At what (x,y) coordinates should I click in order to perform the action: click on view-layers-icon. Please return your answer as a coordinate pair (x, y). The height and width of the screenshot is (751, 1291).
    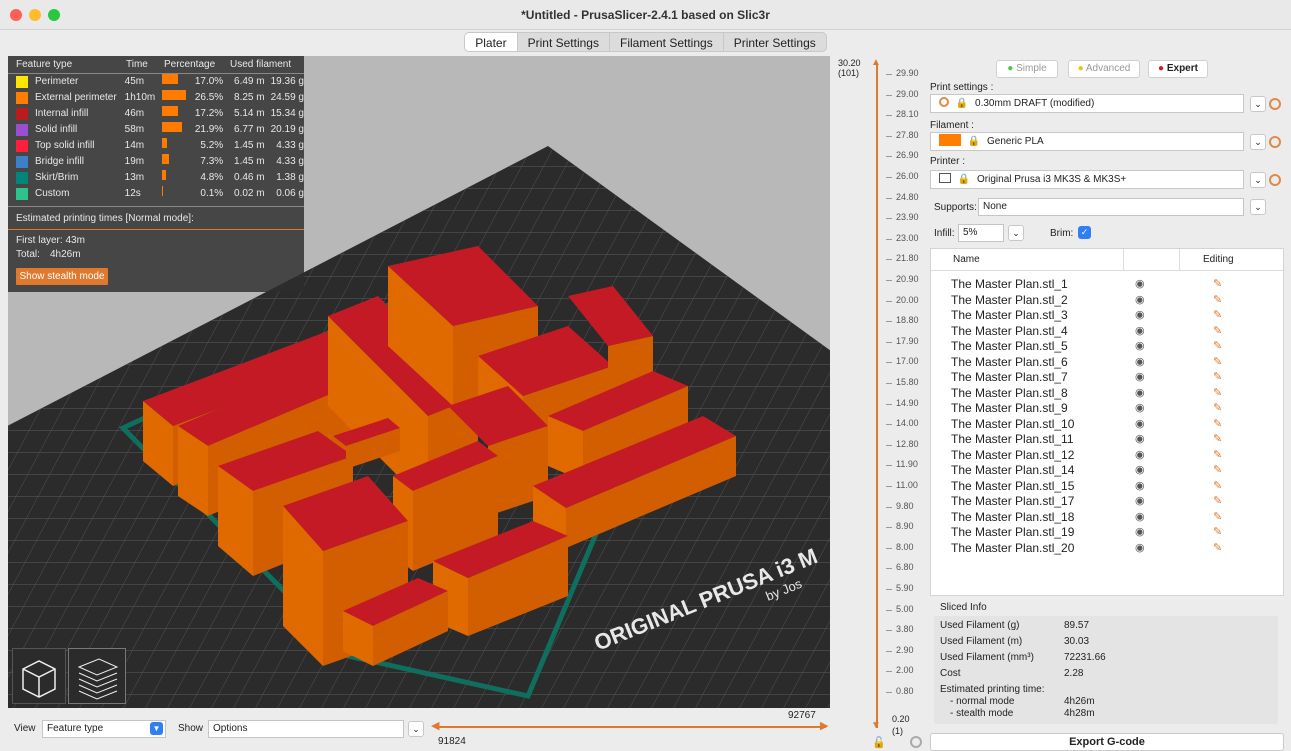
    Looking at the image, I should click on (97, 676).